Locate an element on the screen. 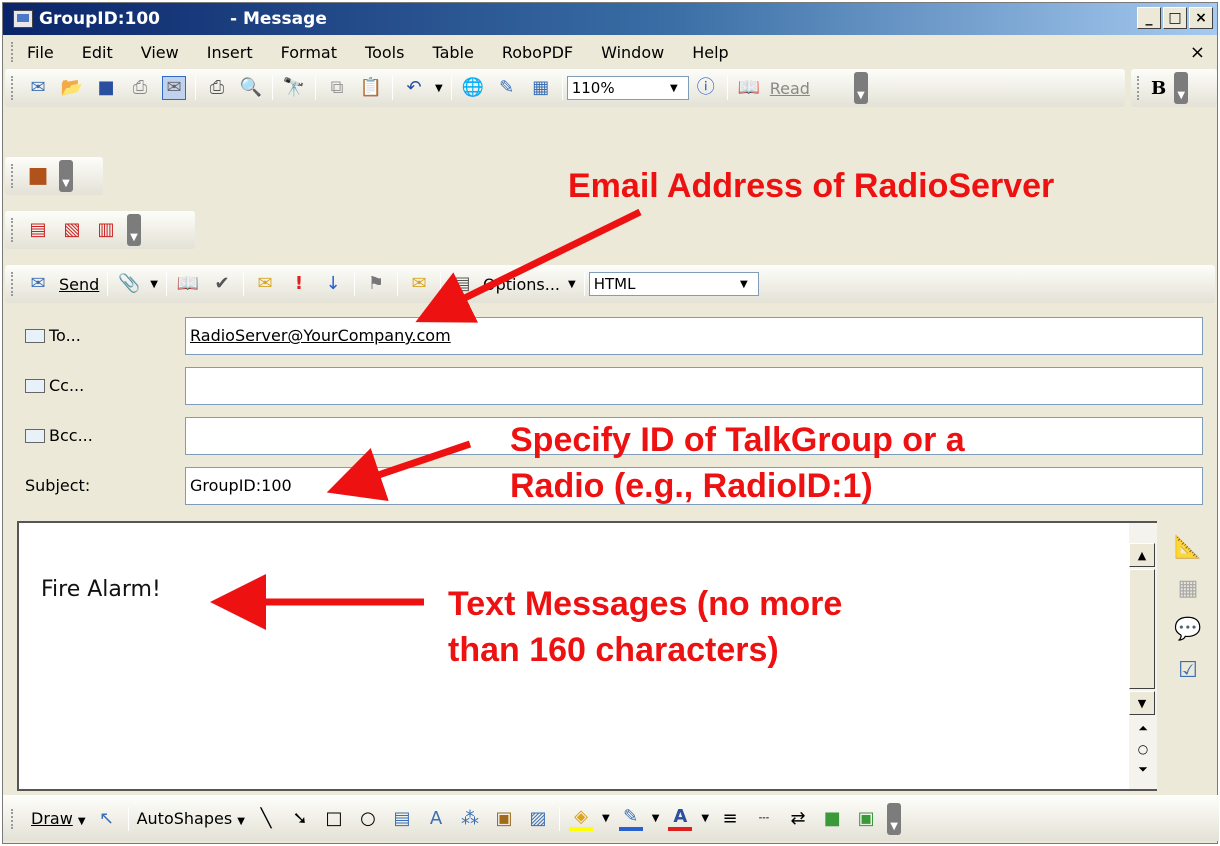  line-icon: ╲ is located at coordinates (266, 819).